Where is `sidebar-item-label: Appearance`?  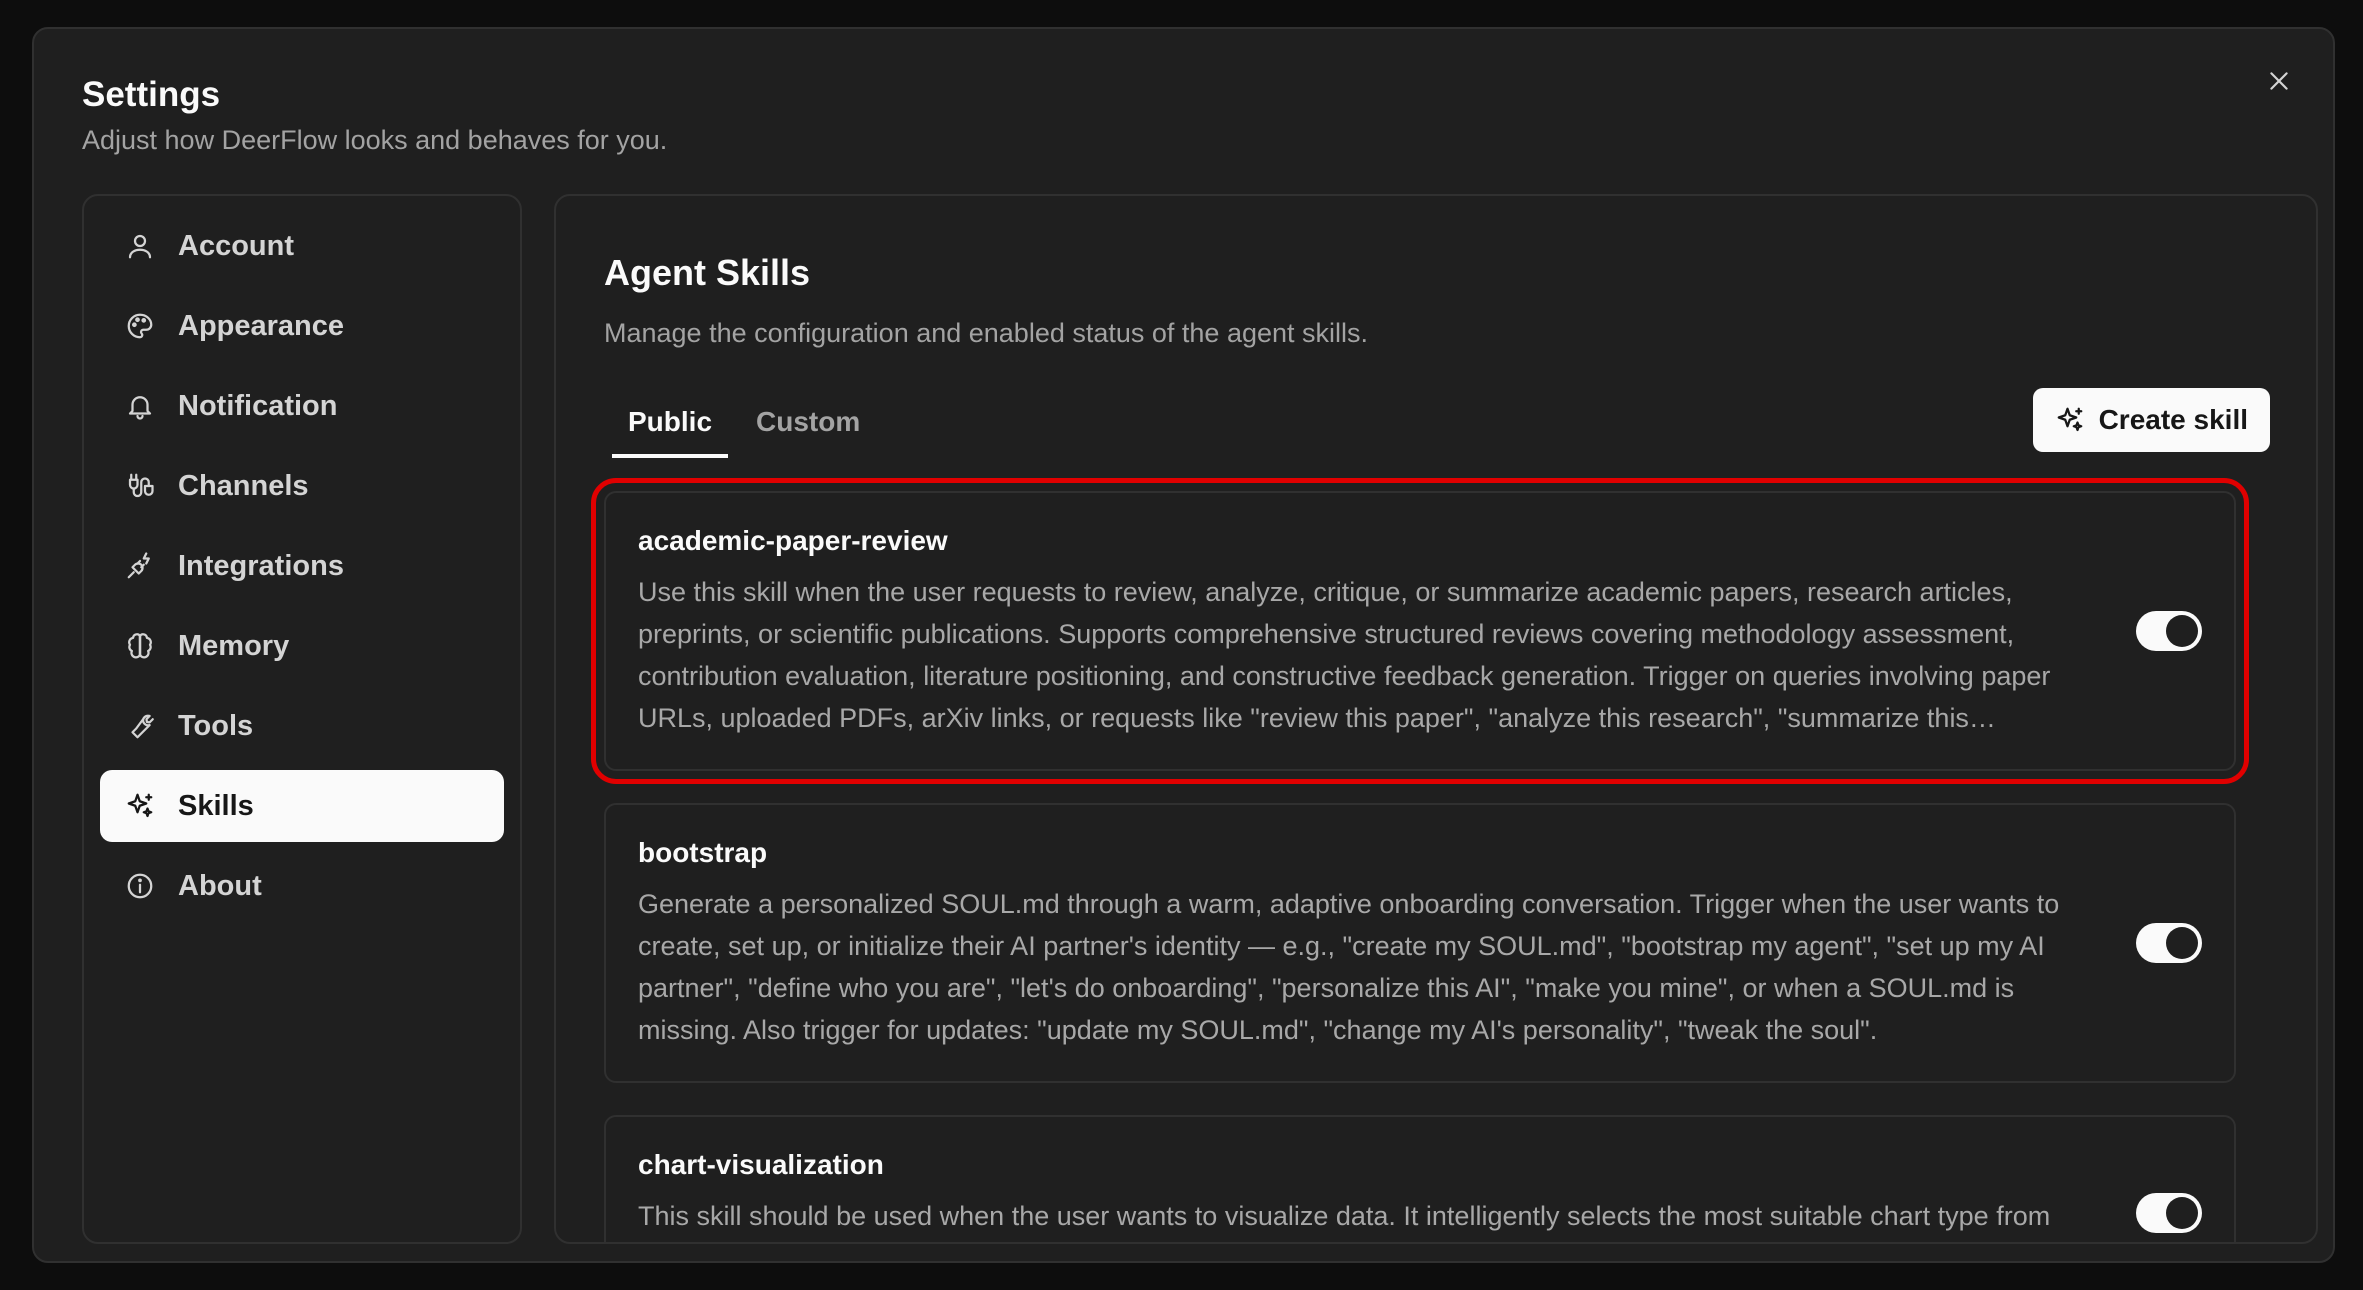
sidebar-item-label: Appearance is located at coordinates (261, 325).